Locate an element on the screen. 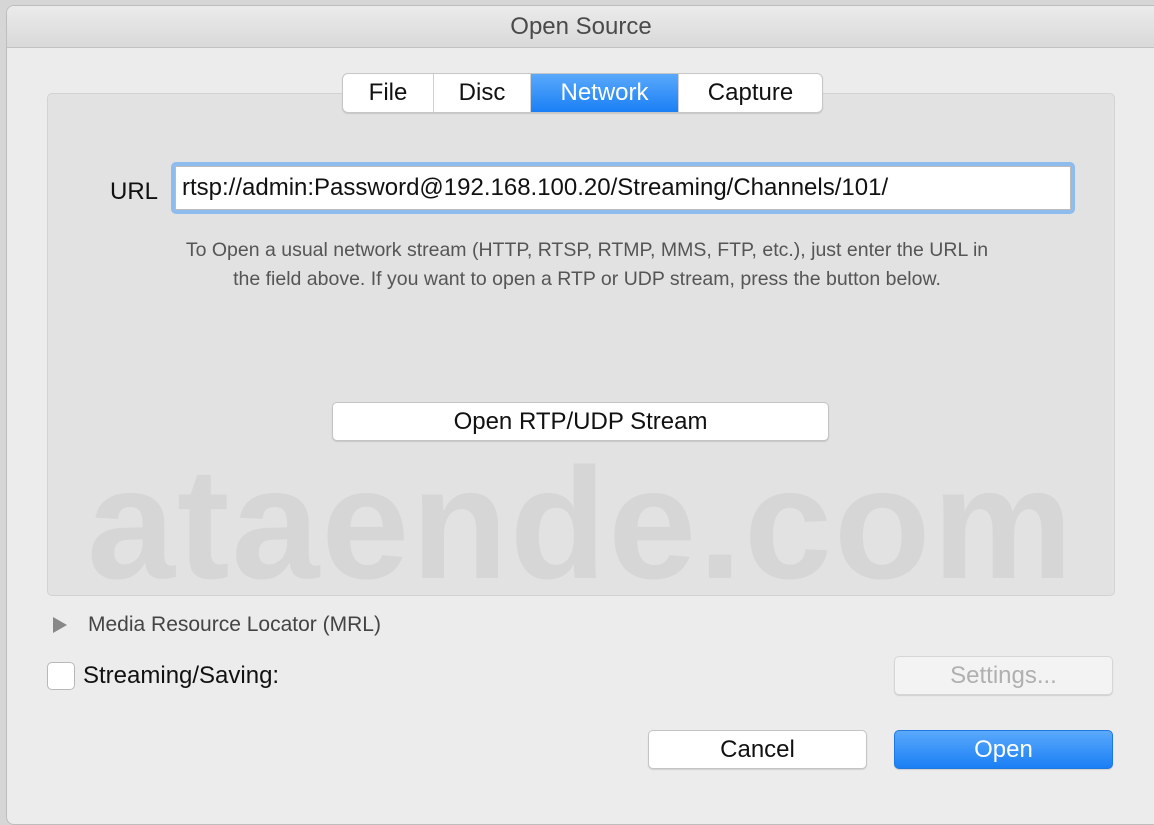 This screenshot has width=1154, height=825. mrl-label: Media Resource Locator (MRL) is located at coordinates (234, 625).